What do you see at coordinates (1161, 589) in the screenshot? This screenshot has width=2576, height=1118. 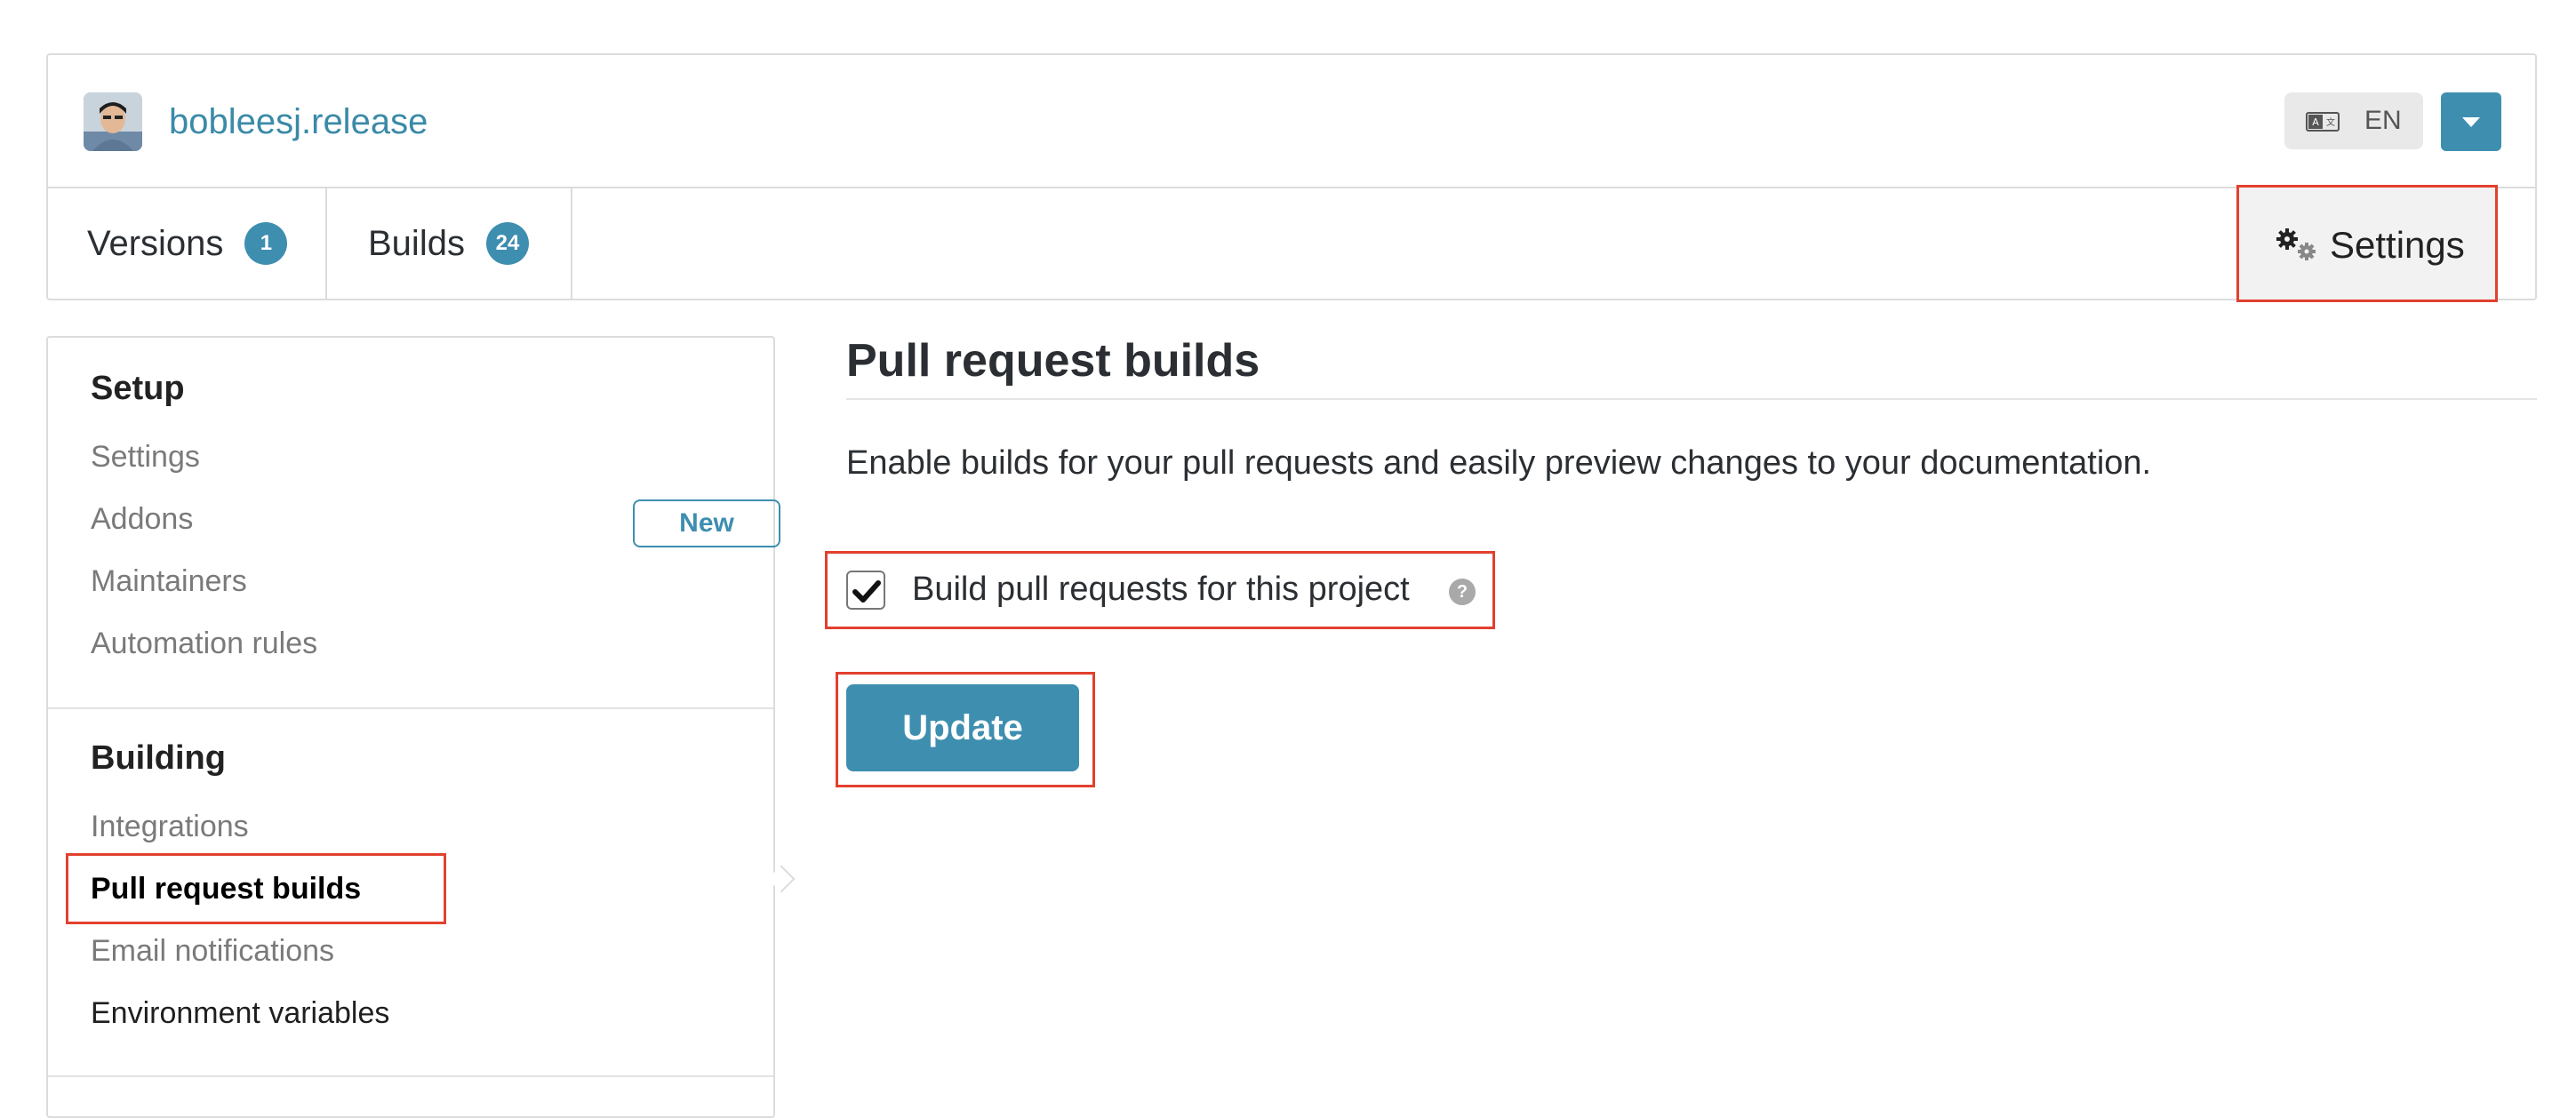 I see `build-pull-requests-label: Build pull requests for this project` at bounding box center [1161, 589].